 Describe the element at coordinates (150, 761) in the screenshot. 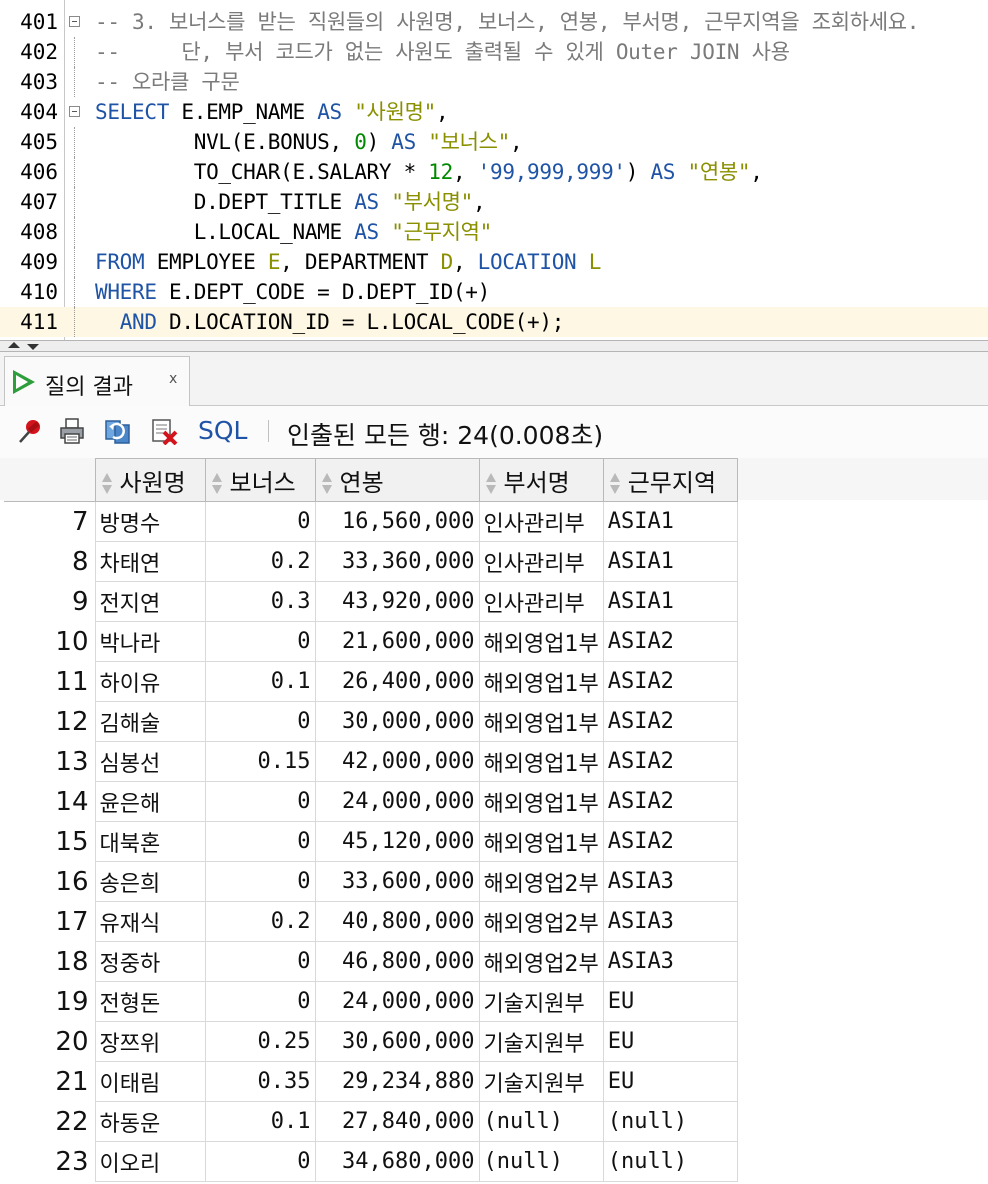

I see `table-cell: 심봉선` at that location.